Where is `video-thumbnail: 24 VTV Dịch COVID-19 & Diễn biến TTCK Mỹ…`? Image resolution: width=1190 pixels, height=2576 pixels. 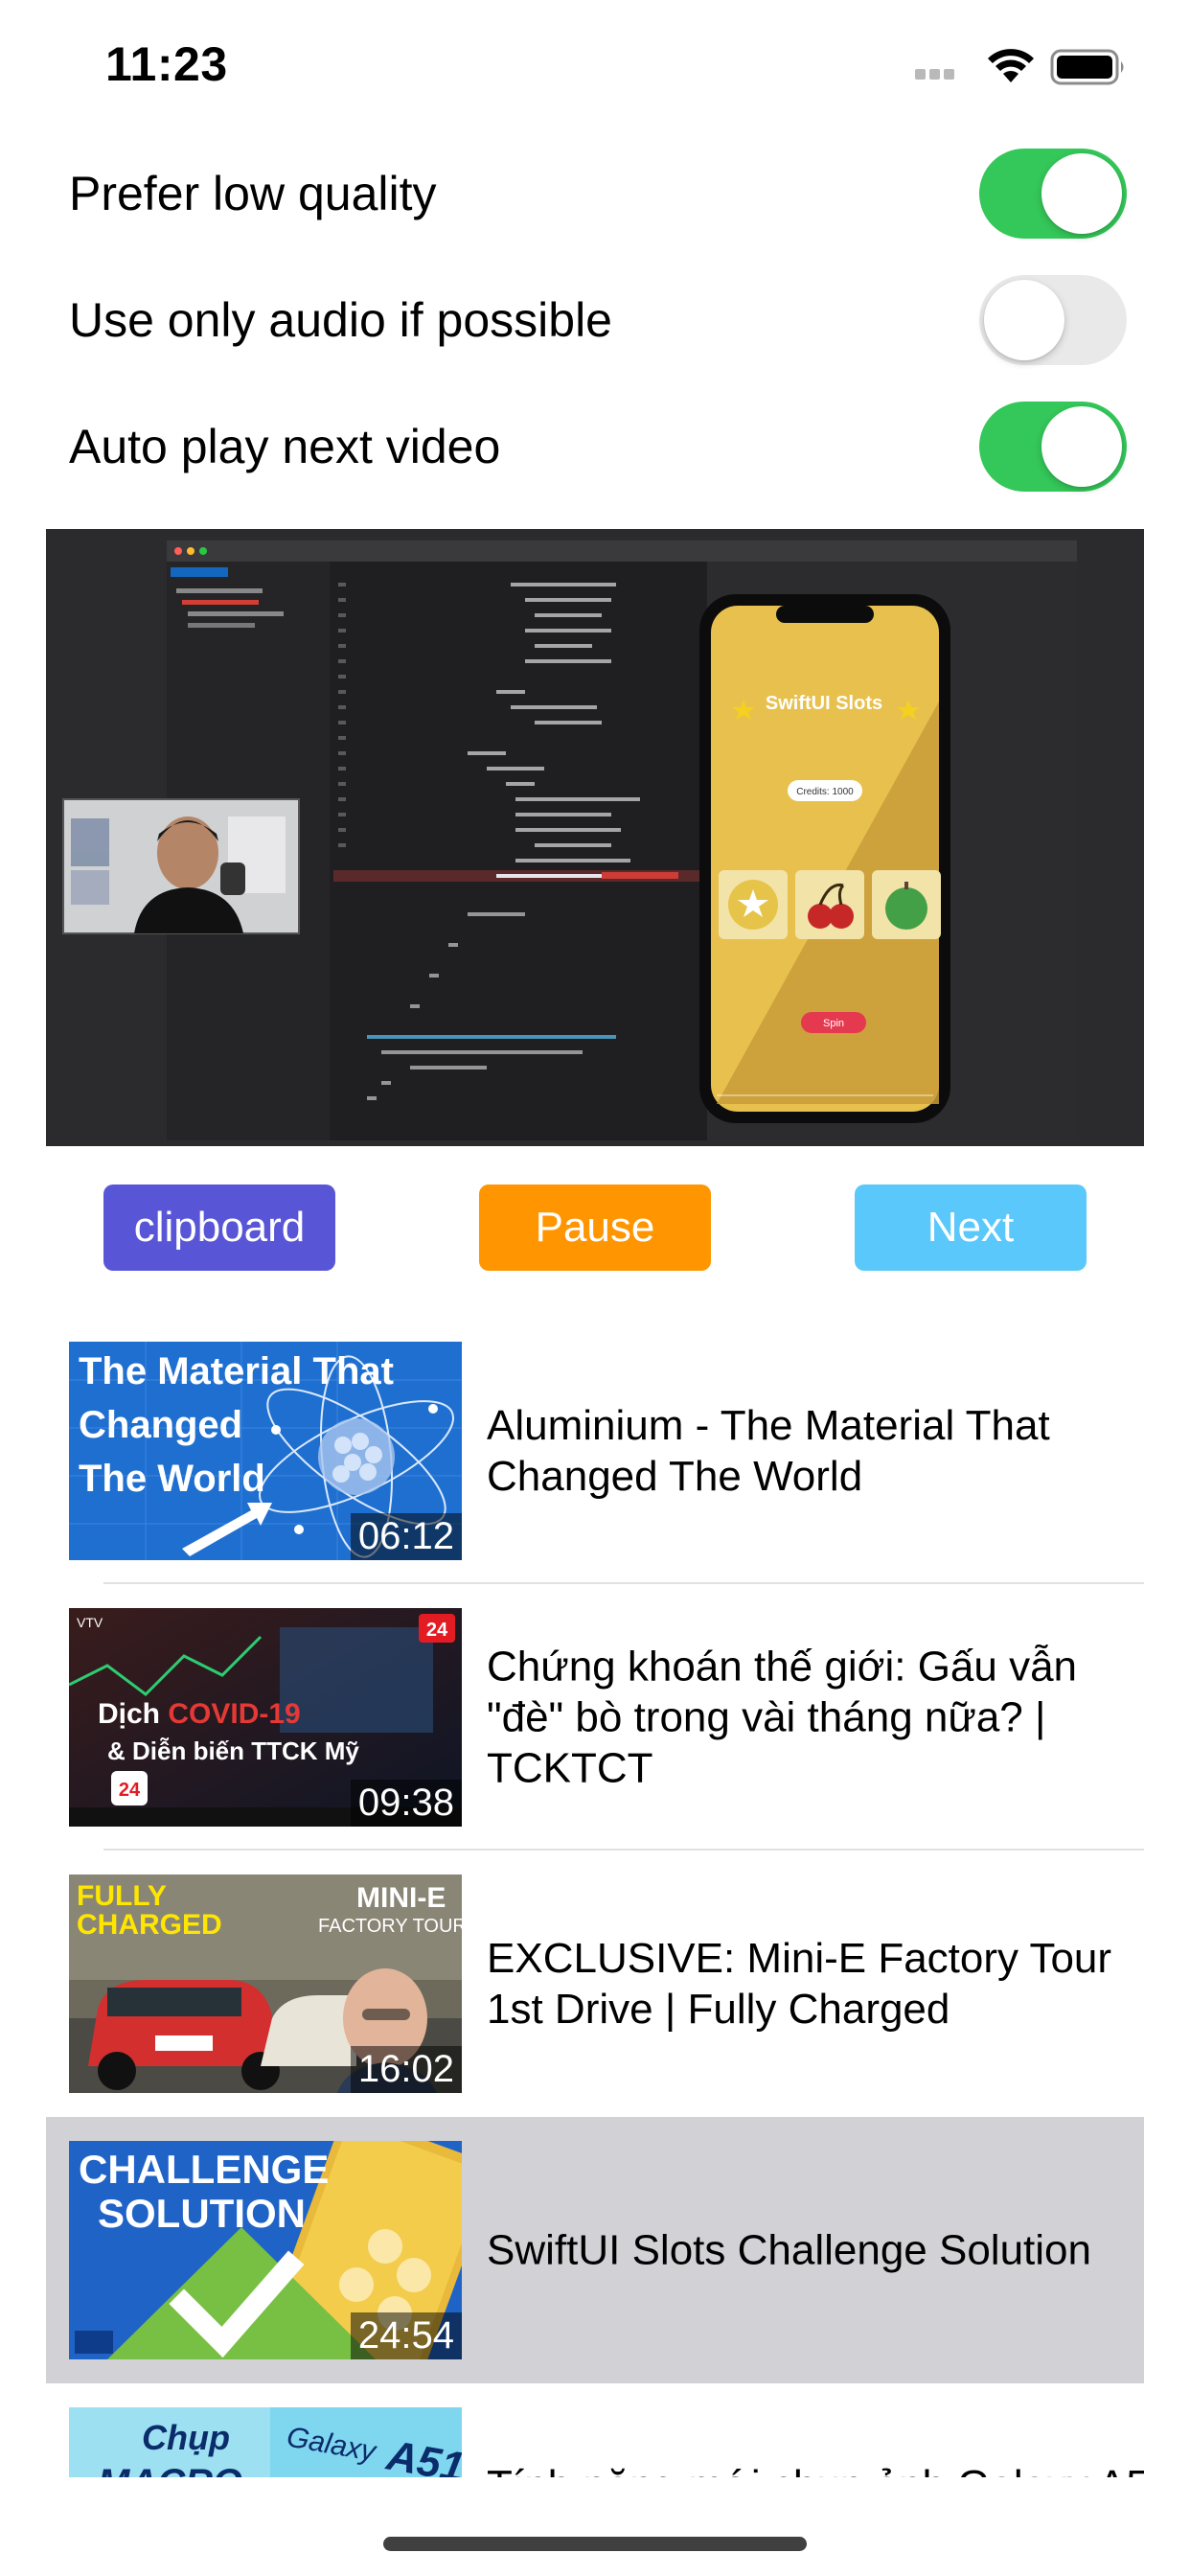
video-thumbnail: 24 VTV Dịch COVID-19 & Diễn biến TTCK Mỹ… is located at coordinates (265, 1717).